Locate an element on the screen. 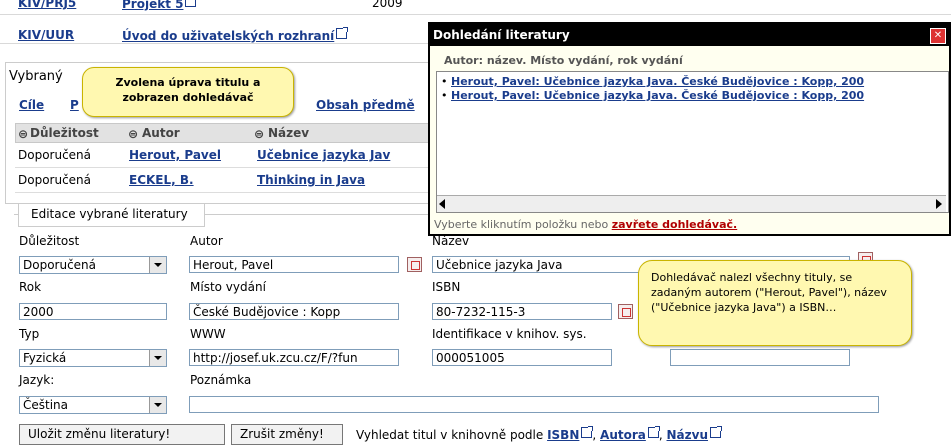  label-type: Typ is located at coordinates (29, 334).